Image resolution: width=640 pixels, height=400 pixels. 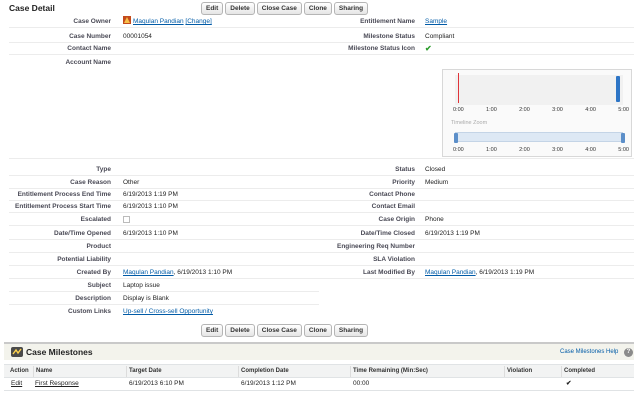 What do you see at coordinates (32, 8) in the screenshot?
I see `case-detail-title: Case Detail` at bounding box center [32, 8].